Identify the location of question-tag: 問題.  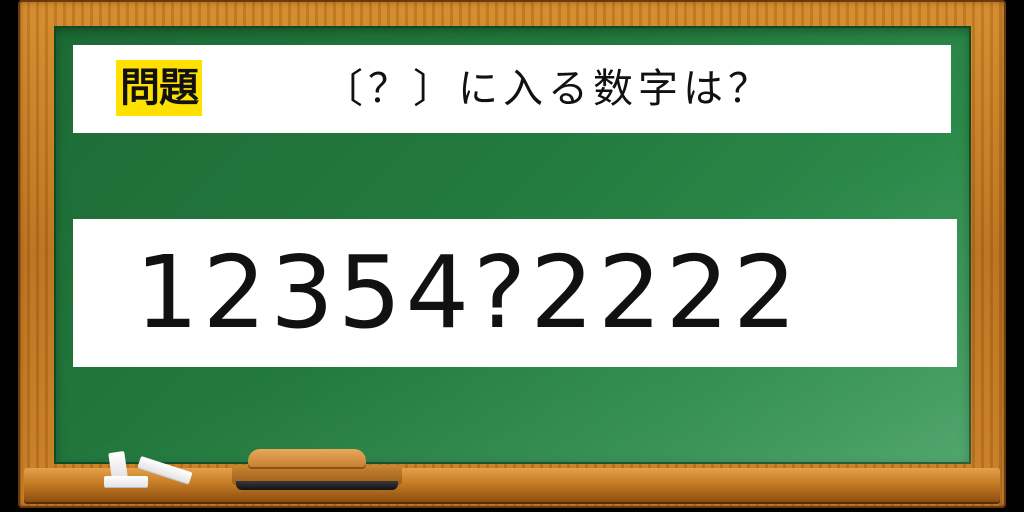
(159, 88).